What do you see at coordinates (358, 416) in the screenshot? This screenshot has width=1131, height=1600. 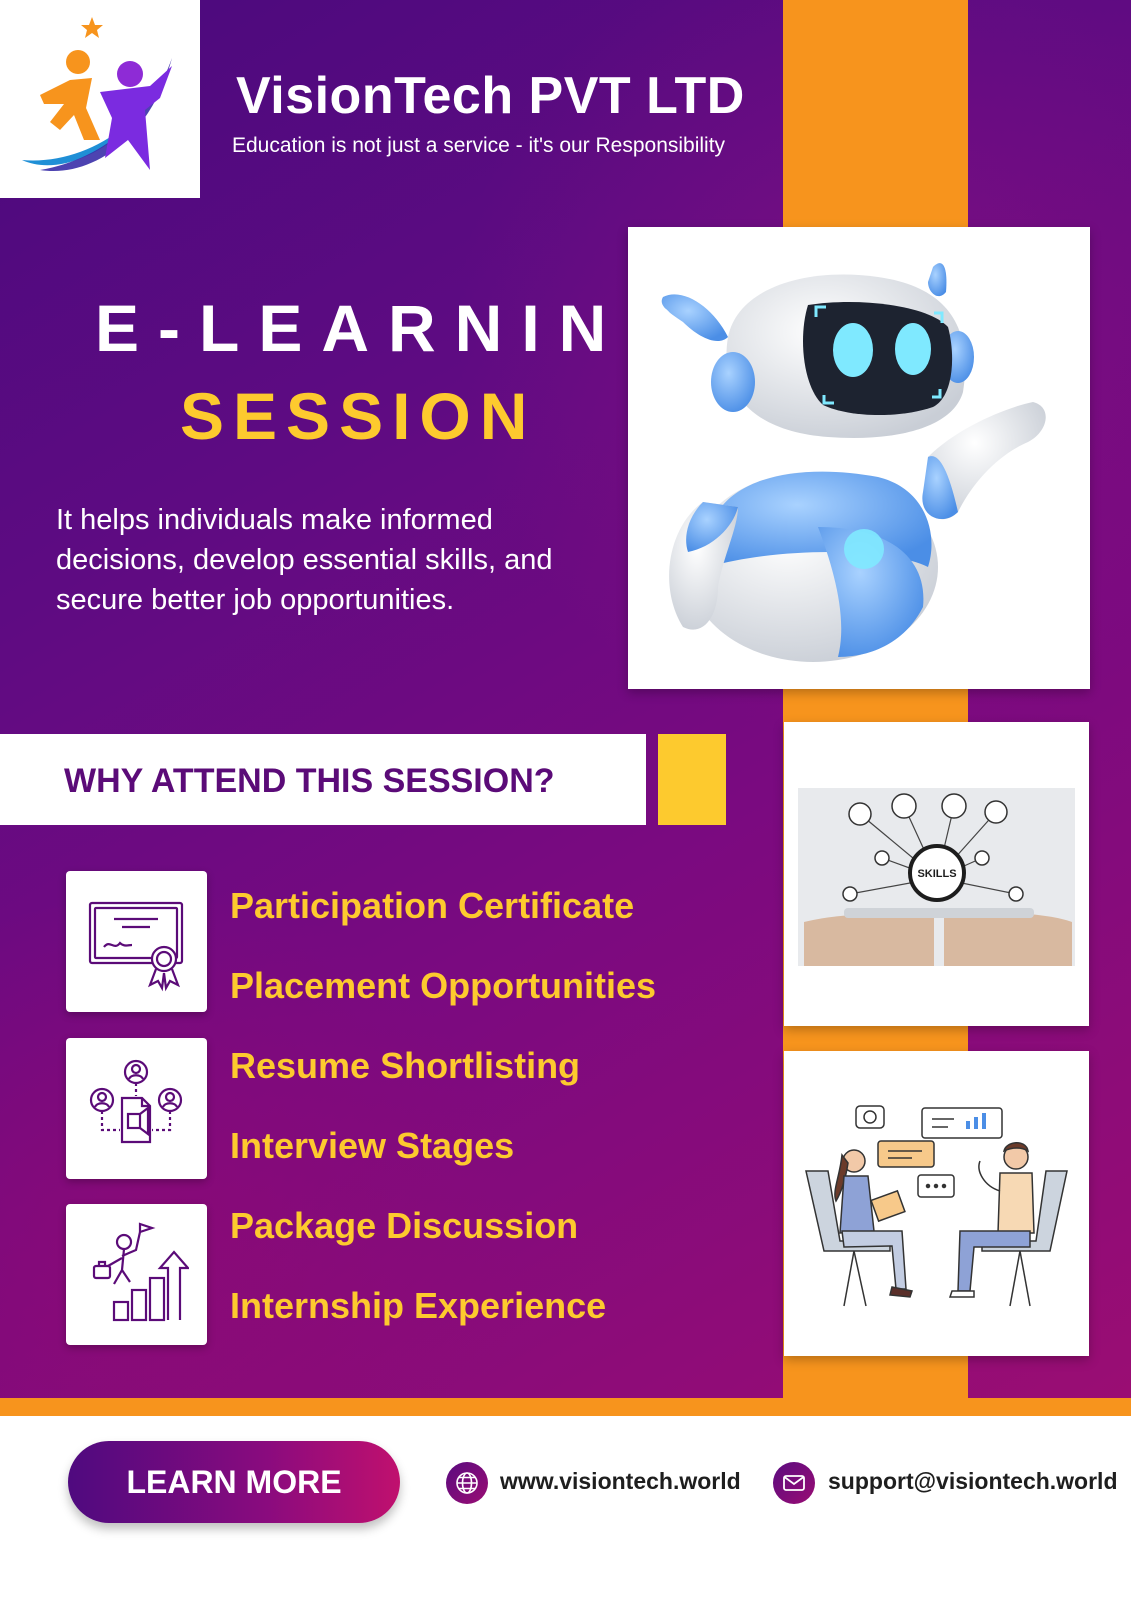 I see `title-line-2: SESSION` at bounding box center [358, 416].